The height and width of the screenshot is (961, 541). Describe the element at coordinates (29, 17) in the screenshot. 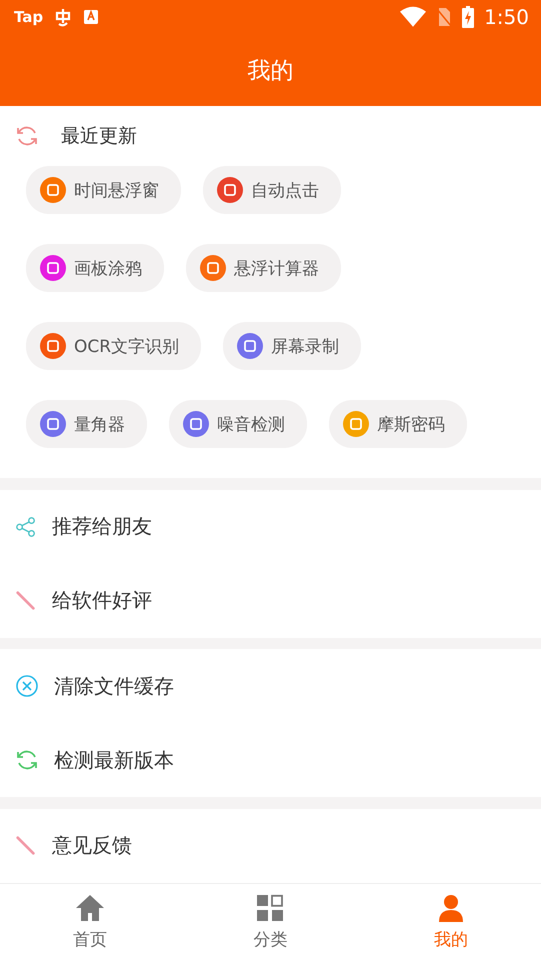

I see `status-text: Tap` at that location.